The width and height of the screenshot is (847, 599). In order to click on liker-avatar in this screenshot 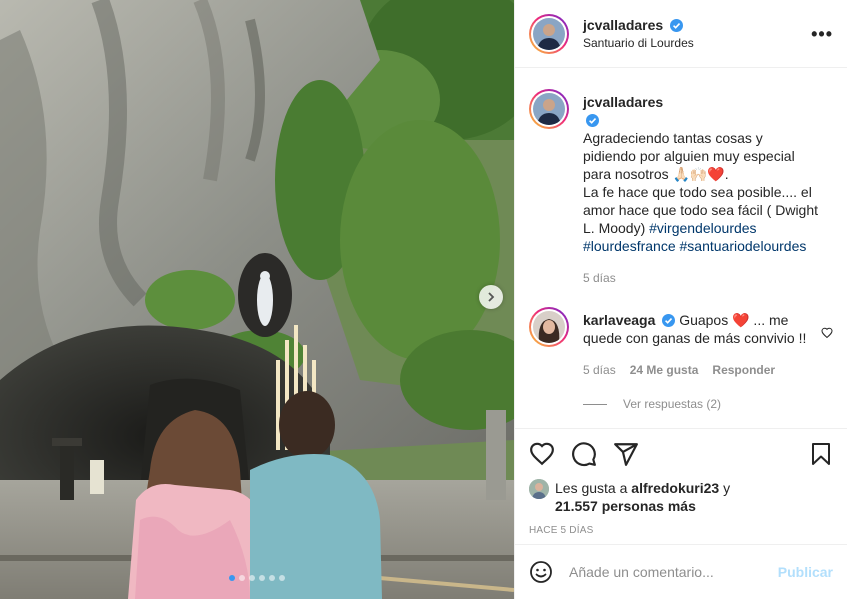, I will do `click(539, 489)`.